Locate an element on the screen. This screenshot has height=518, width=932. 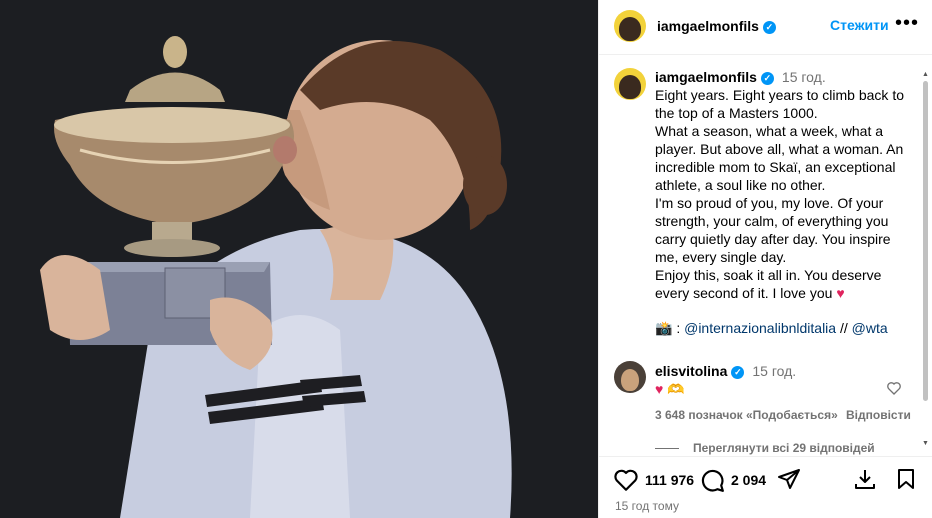
action-bar: 111 976 2 094 15 год тому is located at coordinates (765, 487).